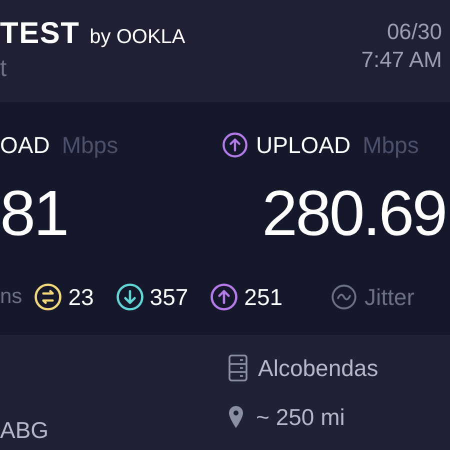 The width and height of the screenshot is (450, 450). What do you see at coordinates (318, 368) in the screenshot?
I see `server-name: Alcobendas` at bounding box center [318, 368].